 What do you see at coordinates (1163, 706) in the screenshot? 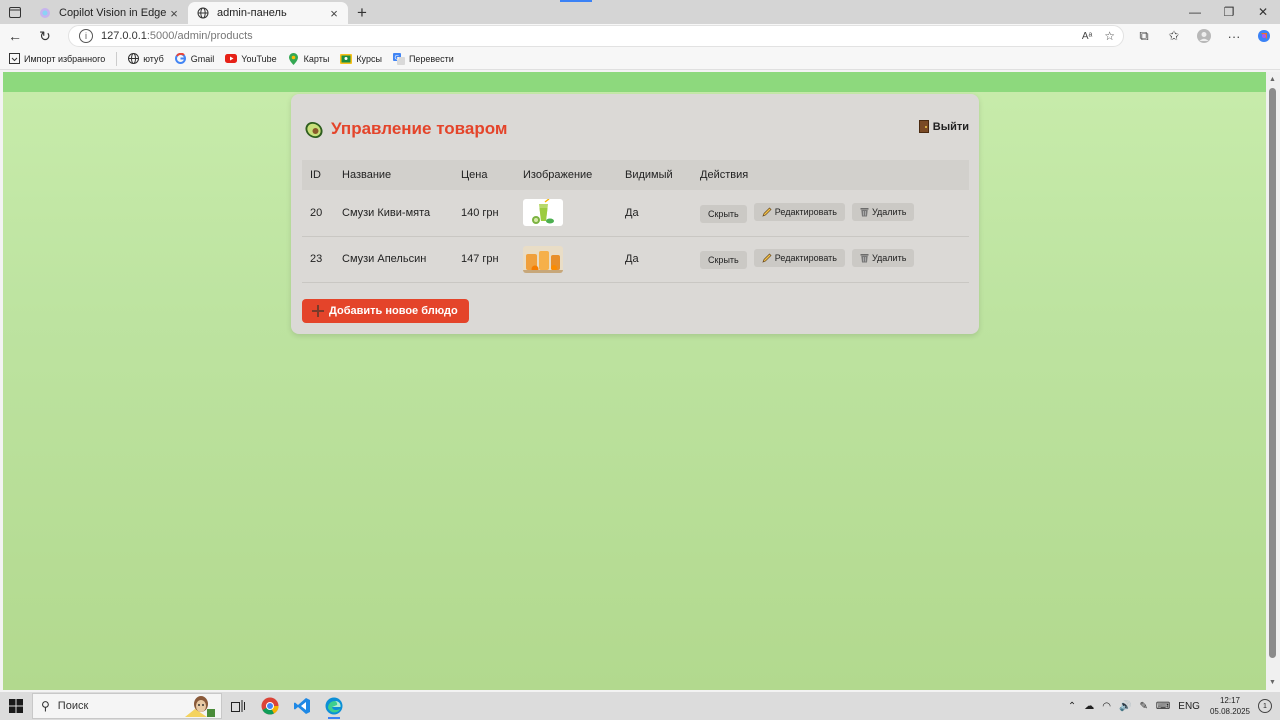
I see `keyboard-icon: ⌨` at bounding box center [1163, 706].